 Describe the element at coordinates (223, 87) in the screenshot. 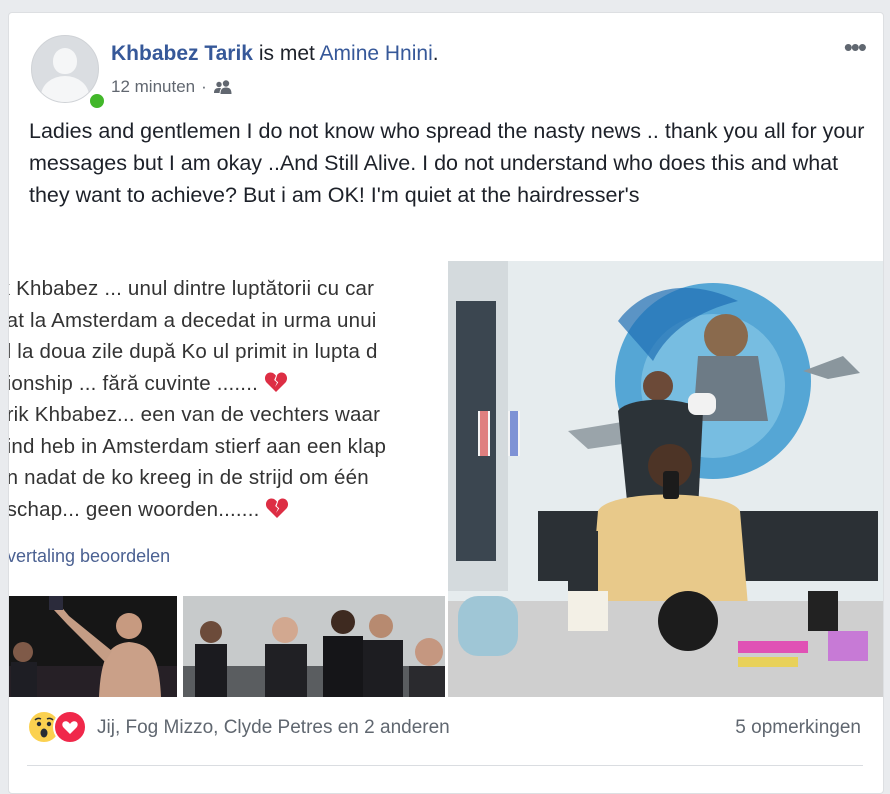

I see `friends-icon` at that location.